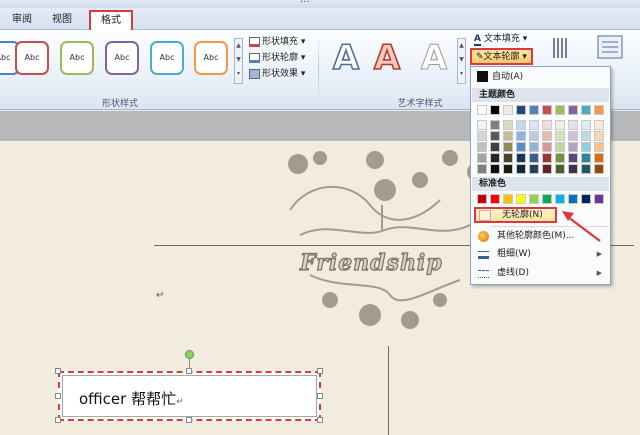 The image size is (640, 435). Describe the element at coordinates (22, 20) in the screenshot. I see `tab-review: 审阅` at that location.